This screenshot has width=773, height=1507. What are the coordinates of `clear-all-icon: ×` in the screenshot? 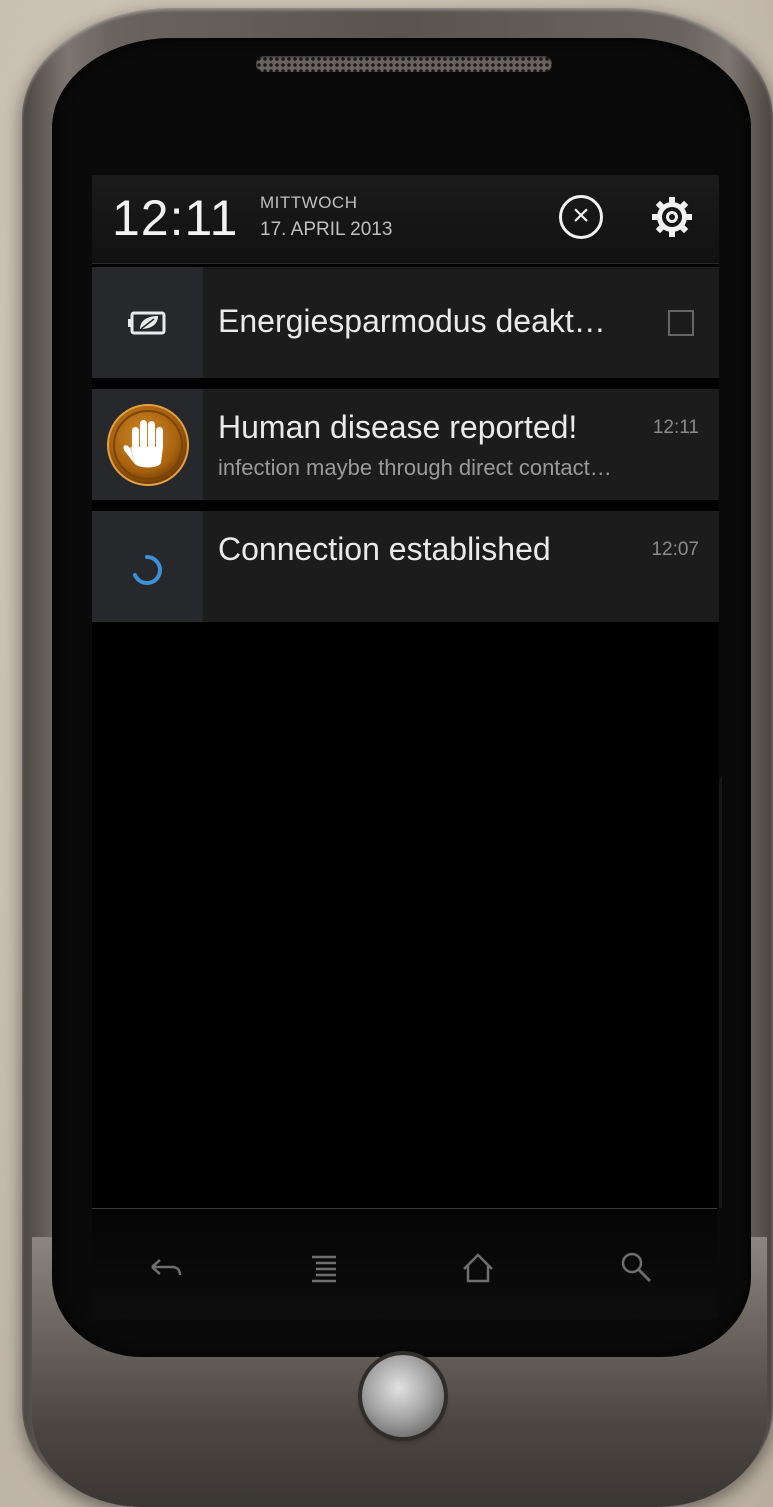 It's located at (581, 215).